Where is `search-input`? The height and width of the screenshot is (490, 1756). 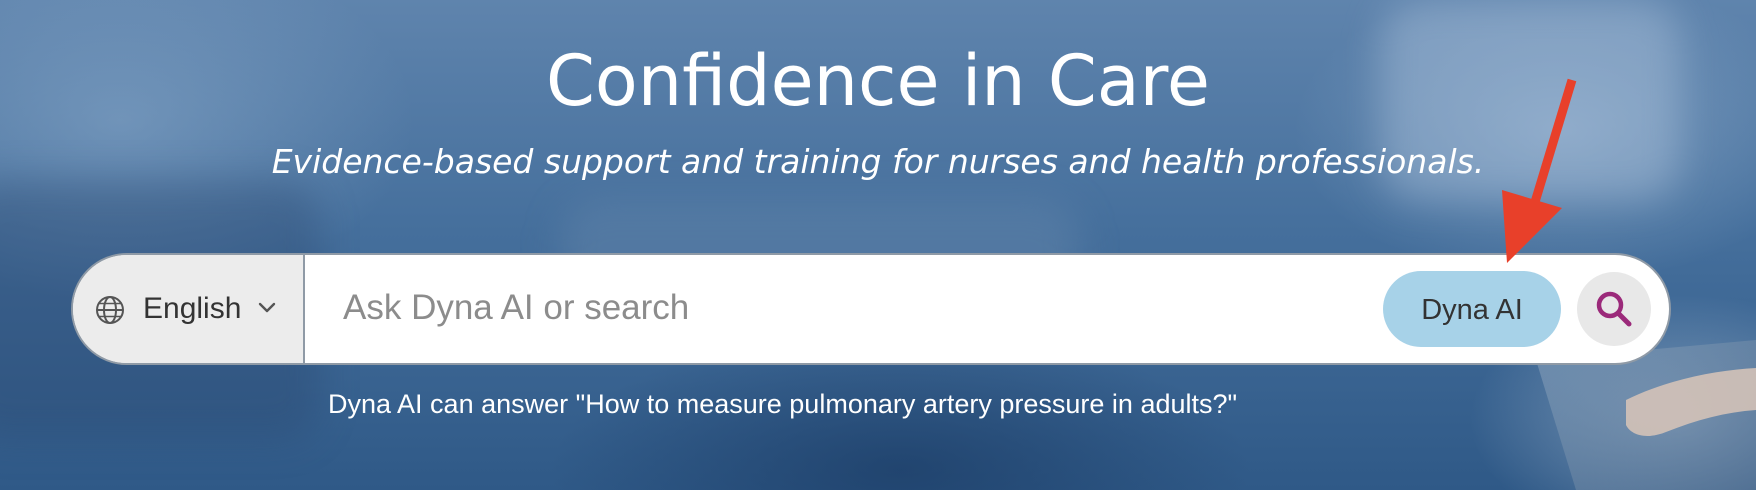
search-input is located at coordinates (833, 308).